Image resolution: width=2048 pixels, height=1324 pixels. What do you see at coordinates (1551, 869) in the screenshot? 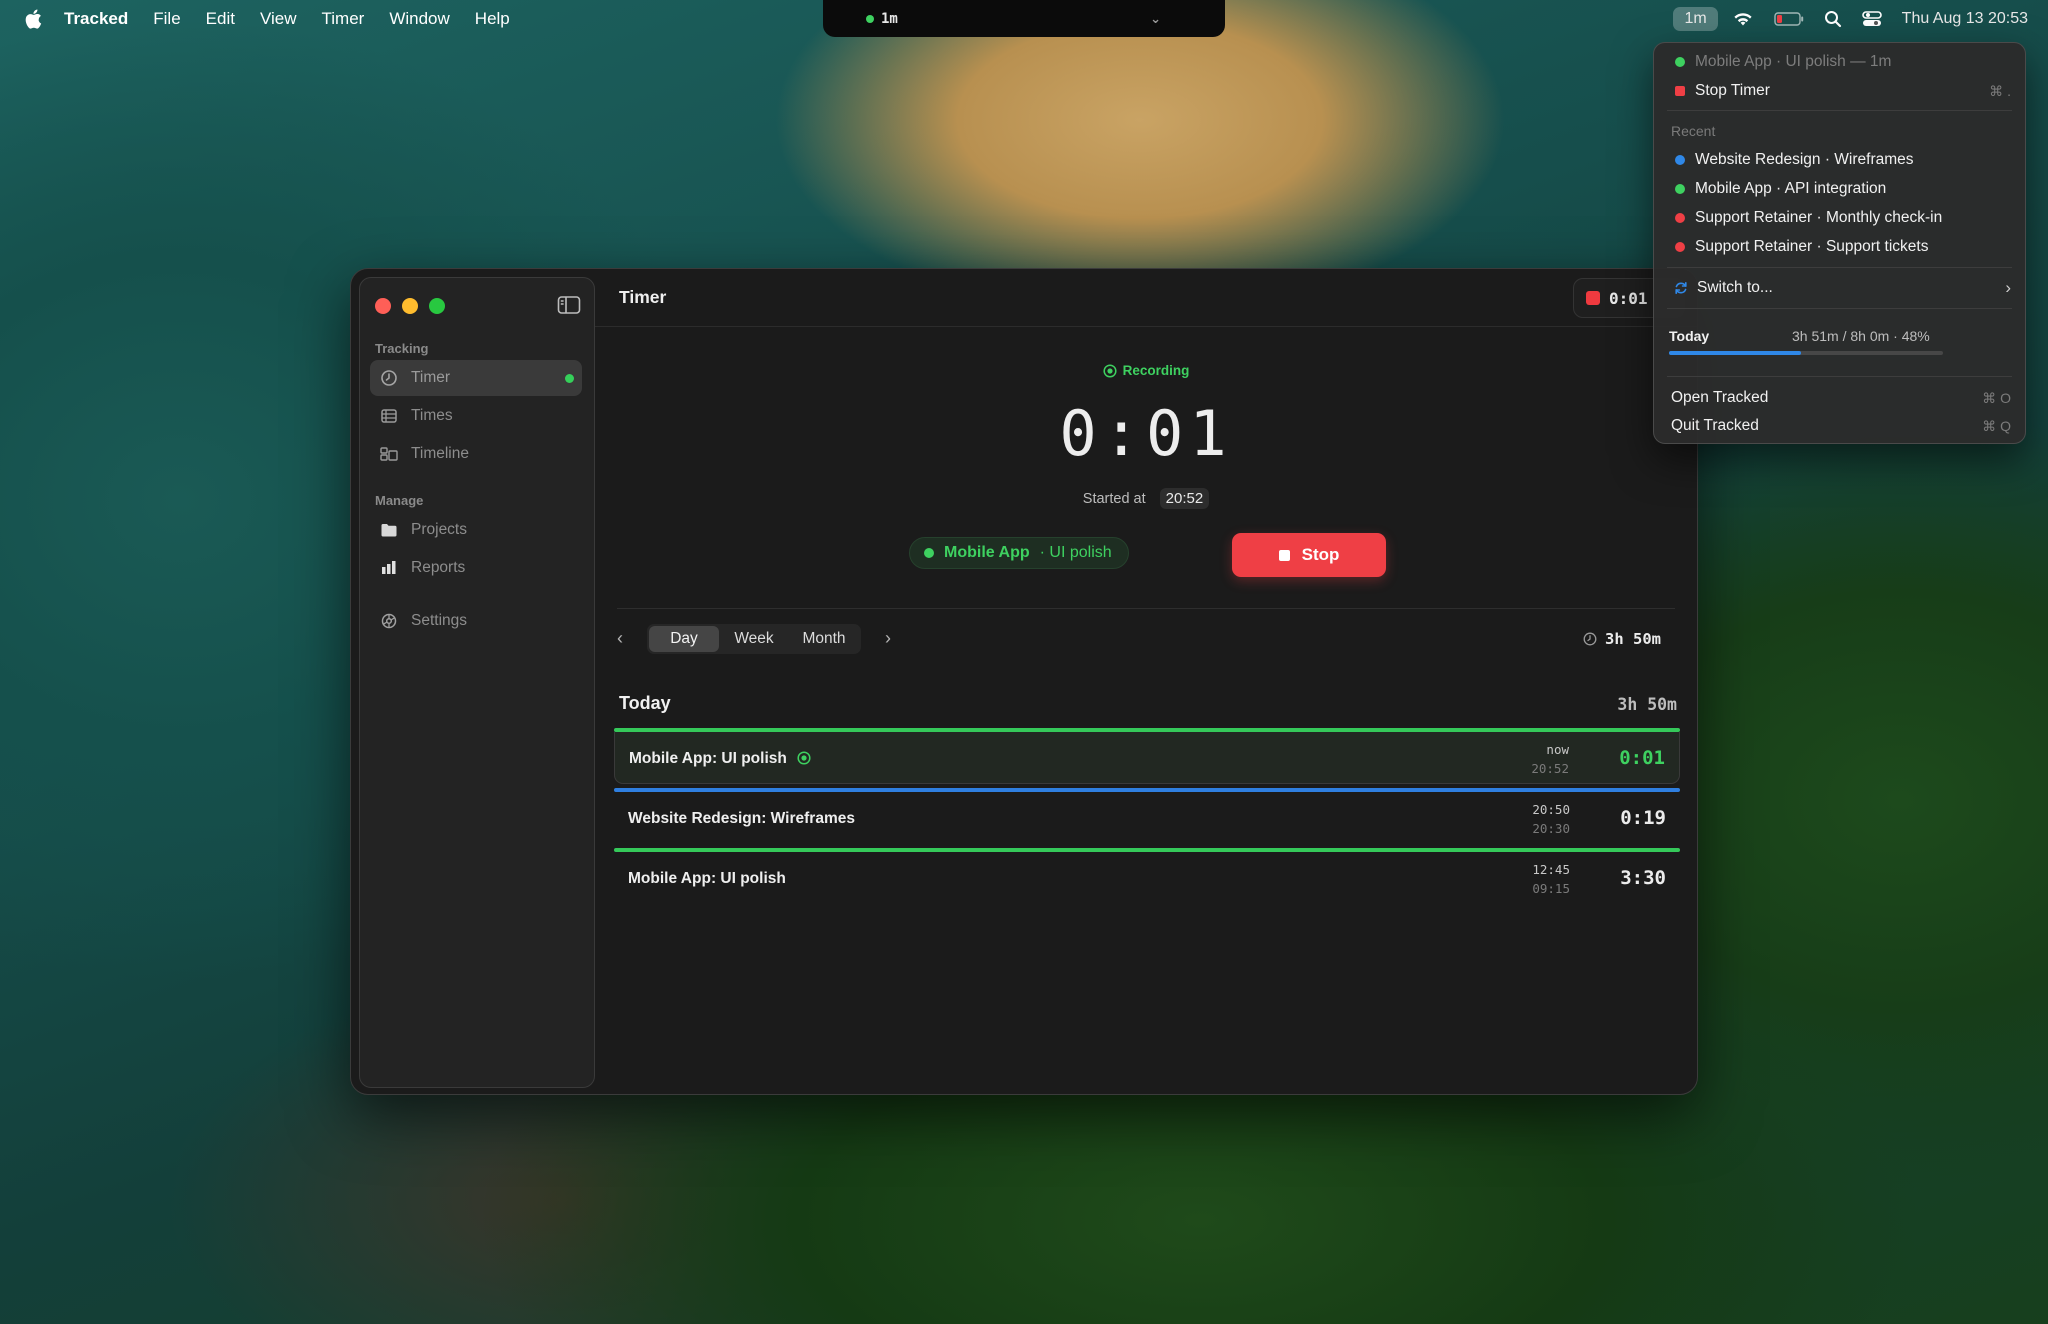
I see `entry-end: 12:45` at bounding box center [1551, 869].